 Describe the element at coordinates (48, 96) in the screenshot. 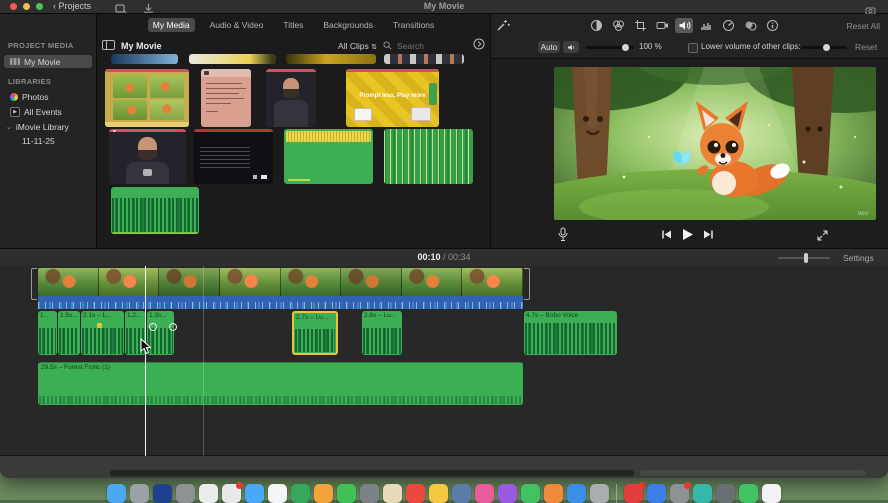

I see `sidebar-item-photos: Photos` at that location.